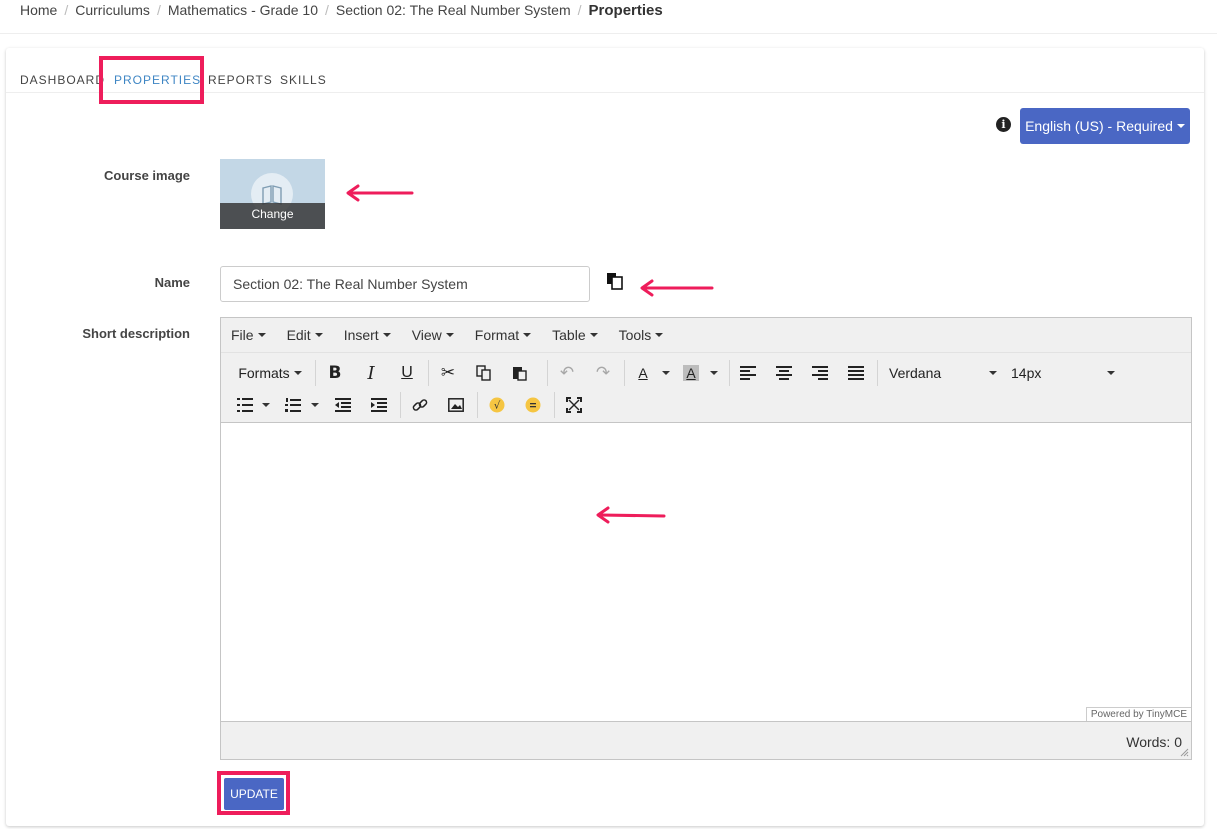 The width and height of the screenshot is (1217, 829). Describe the element at coordinates (136, 333) in the screenshot. I see `short-description-label: Short description` at that location.